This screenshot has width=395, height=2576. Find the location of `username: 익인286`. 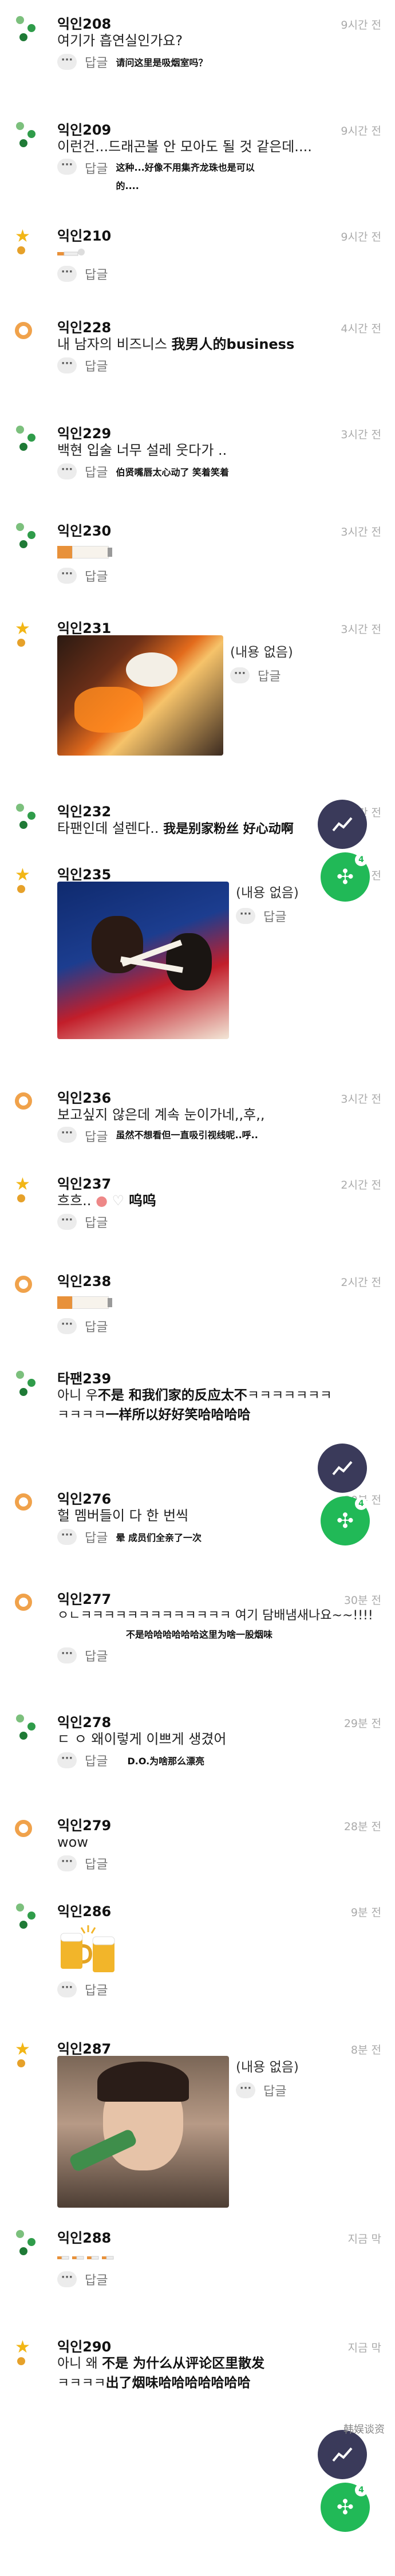

username: 익인286 is located at coordinates (84, 1910).